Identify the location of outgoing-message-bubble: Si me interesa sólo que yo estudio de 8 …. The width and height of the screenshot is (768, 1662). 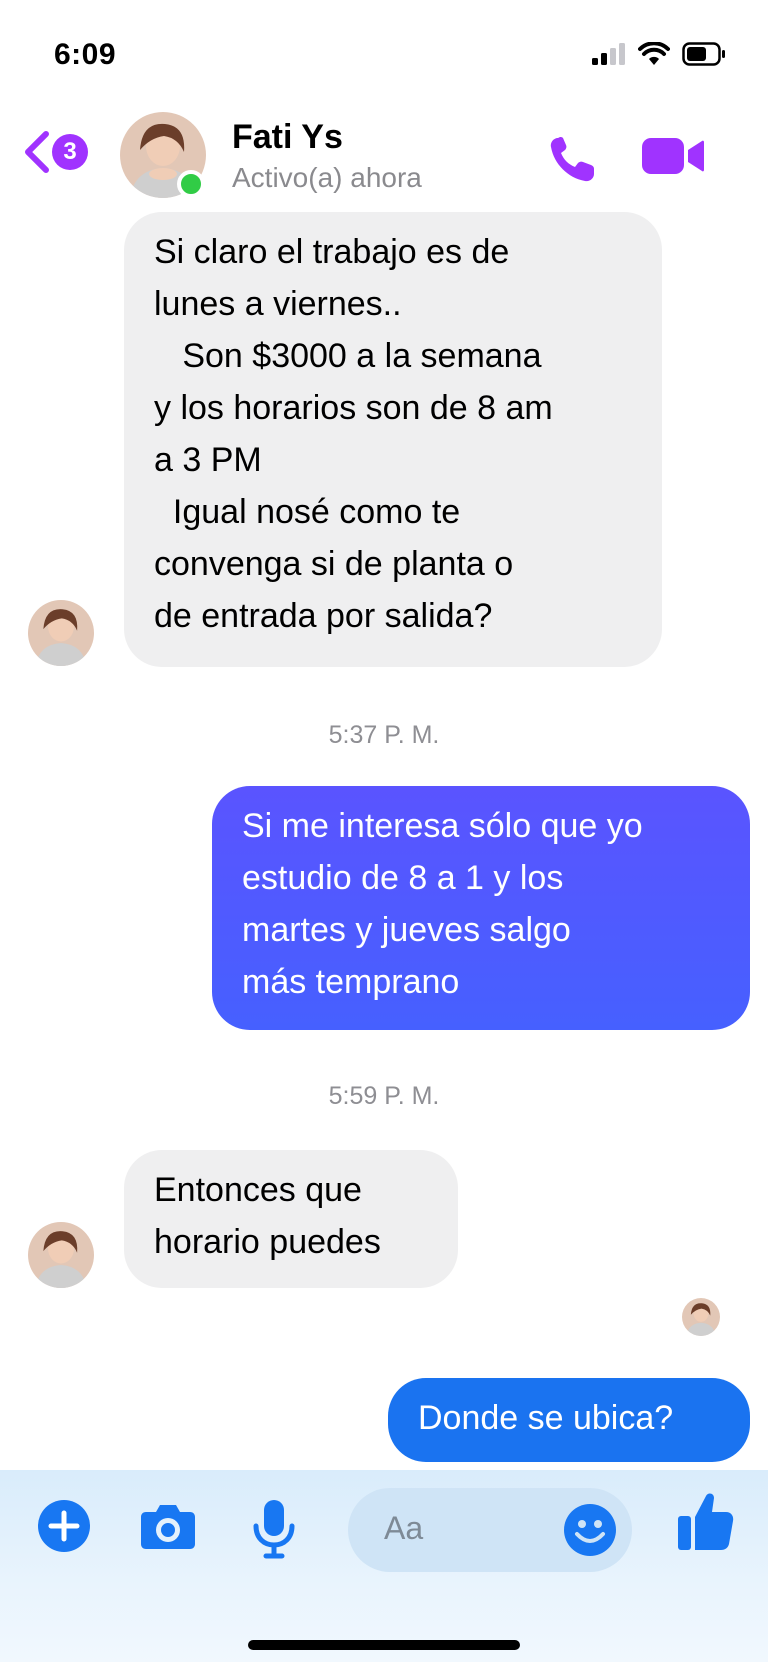
(481, 908).